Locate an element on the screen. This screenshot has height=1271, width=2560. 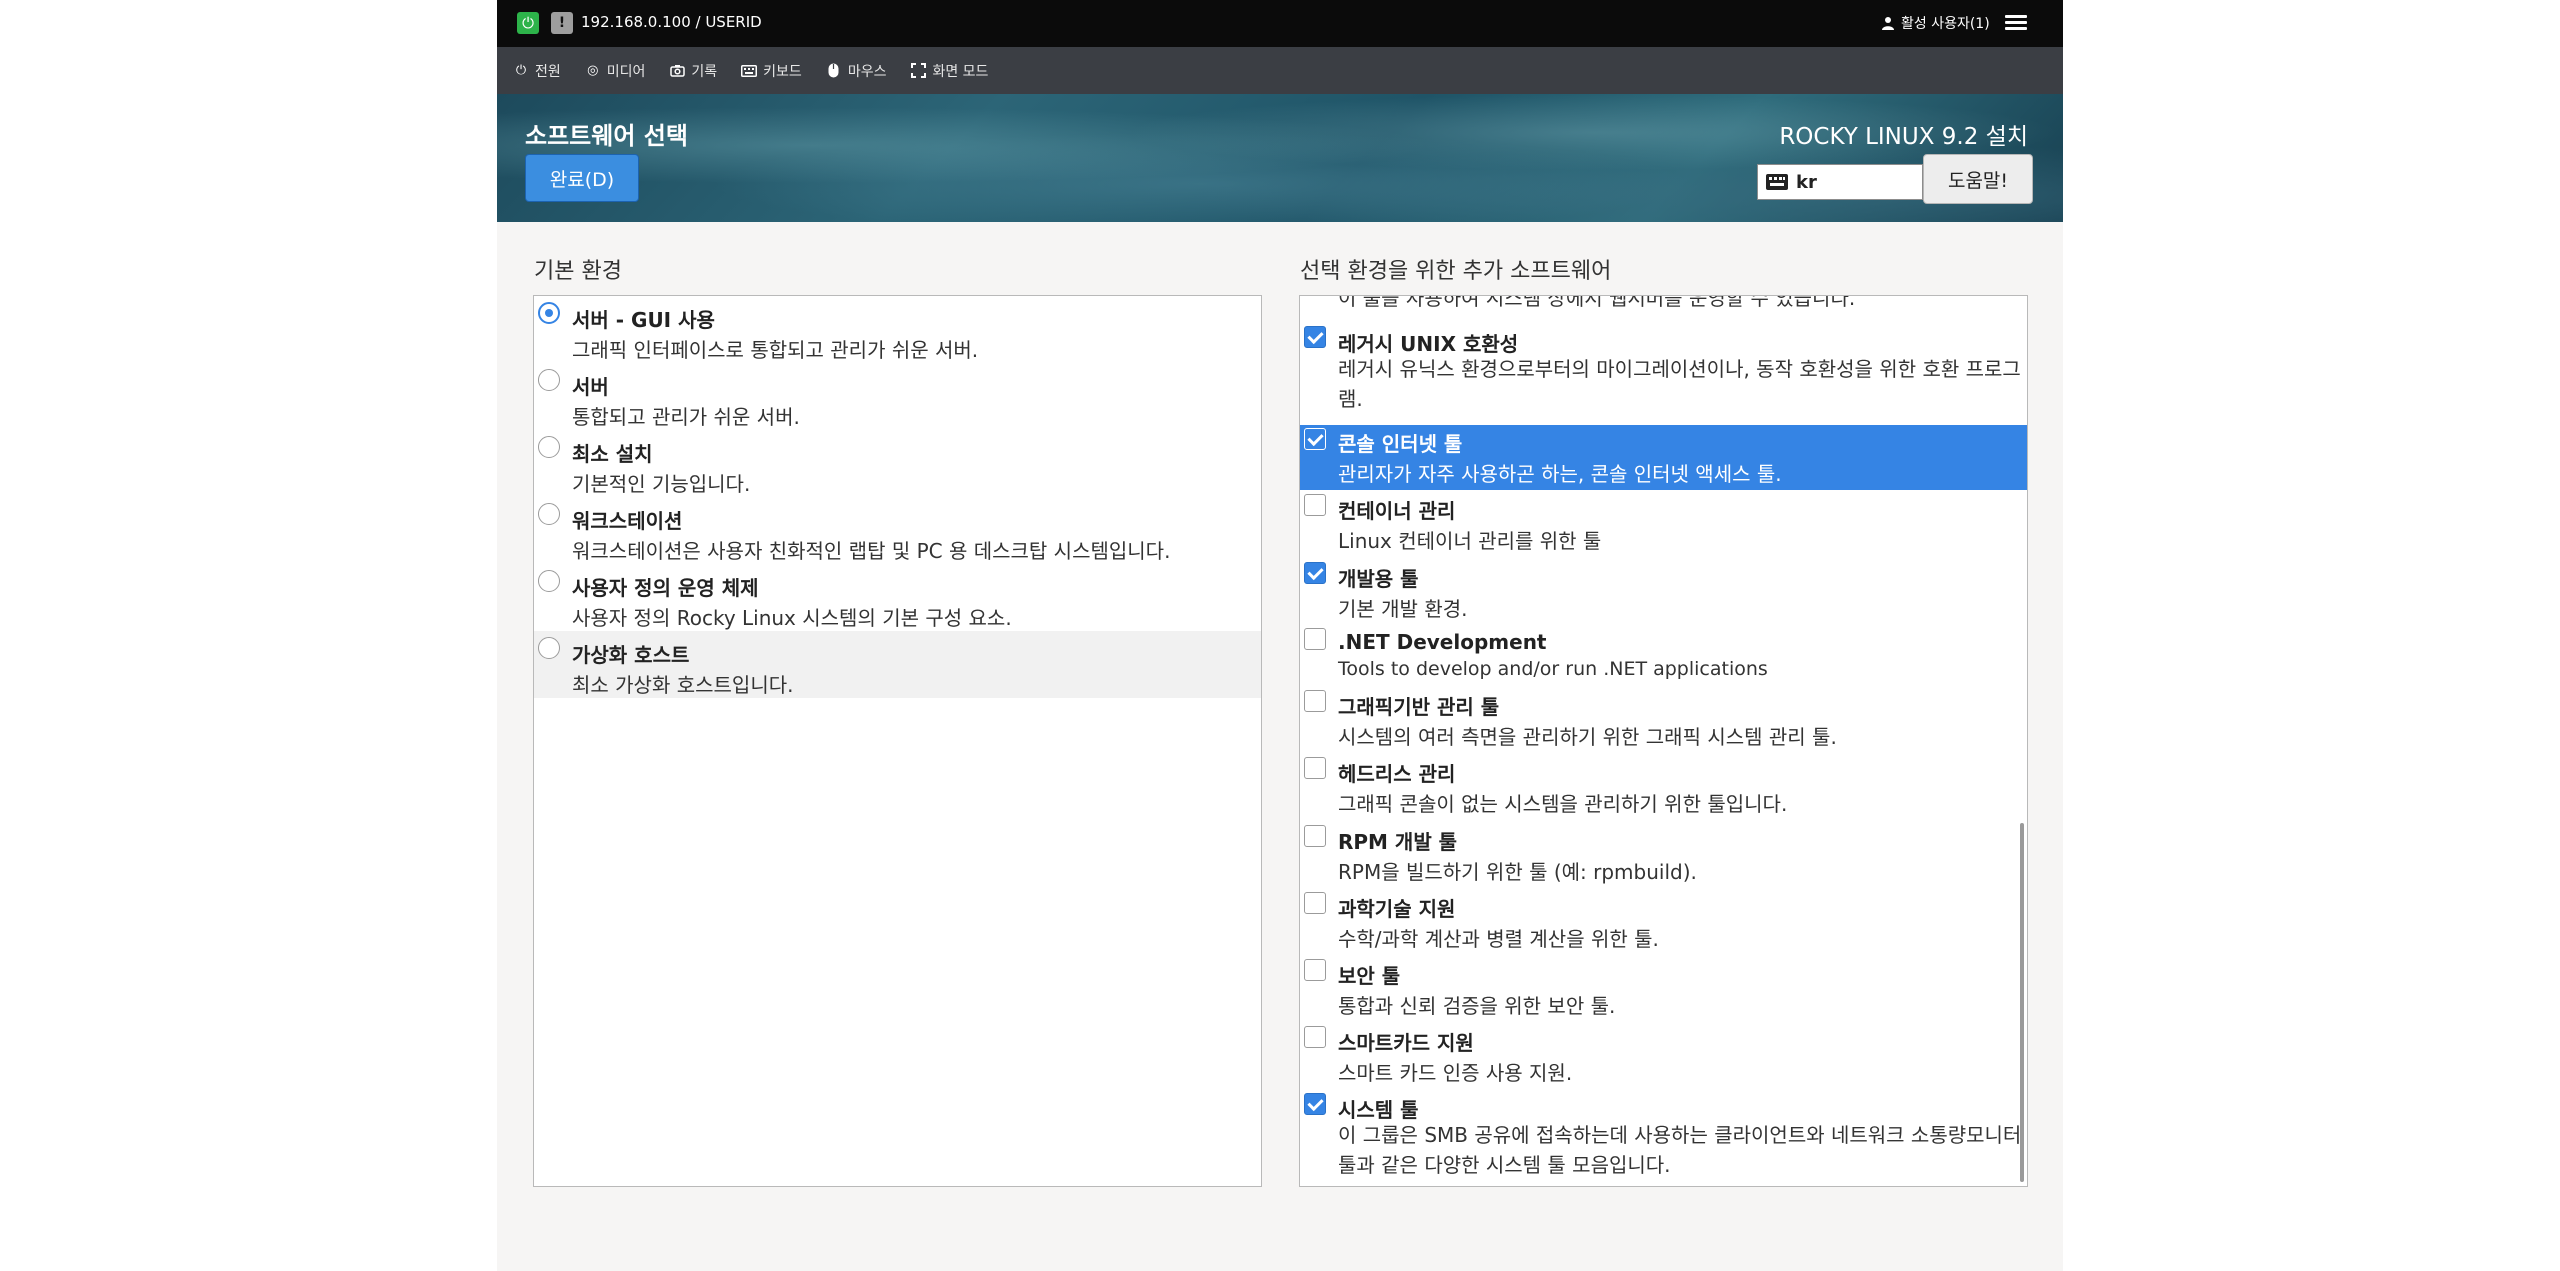
base-env-title: 기본 환경 is located at coordinates (578, 271).